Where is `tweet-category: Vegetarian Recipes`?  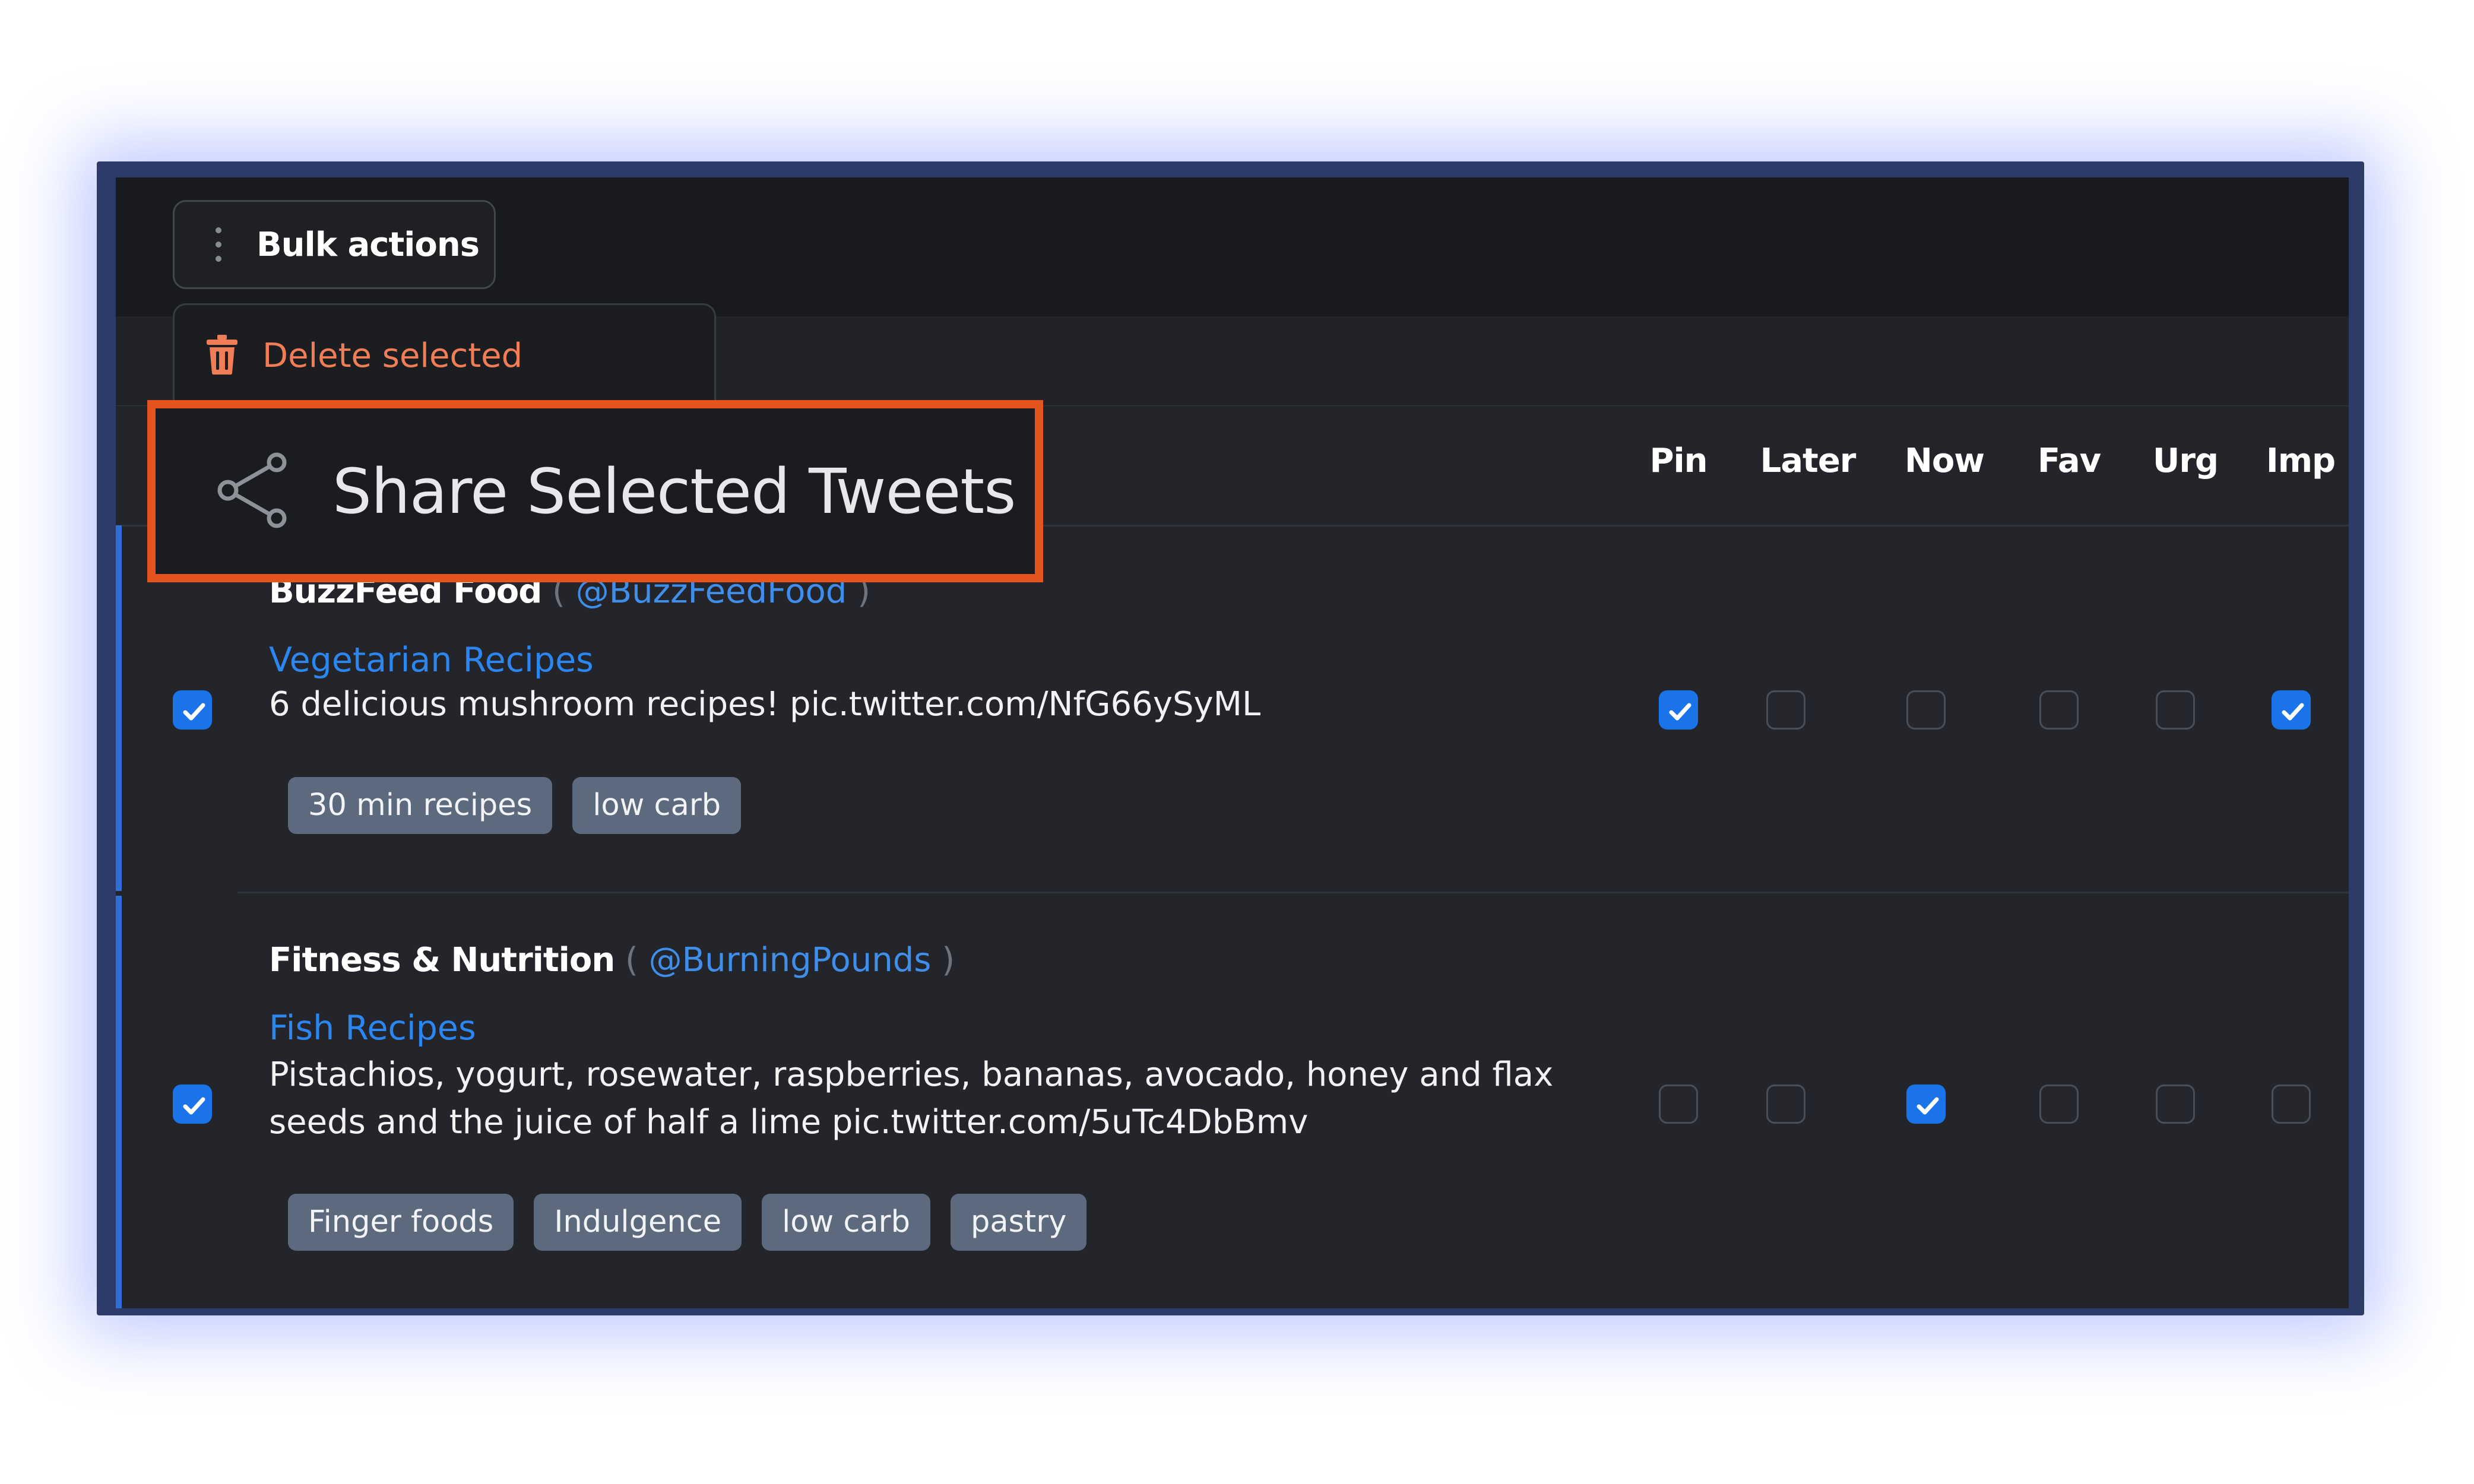 tweet-category: Vegetarian Recipes is located at coordinates (431, 660).